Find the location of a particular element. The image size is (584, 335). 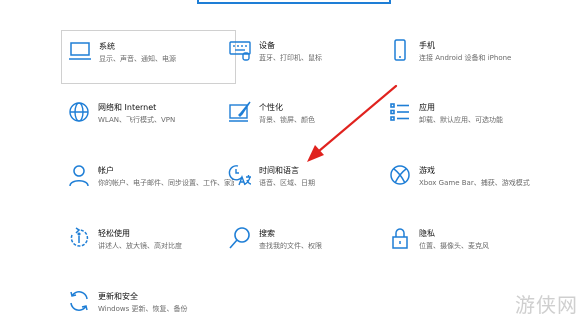

tile-title: 更新和安全 is located at coordinates (118, 296).